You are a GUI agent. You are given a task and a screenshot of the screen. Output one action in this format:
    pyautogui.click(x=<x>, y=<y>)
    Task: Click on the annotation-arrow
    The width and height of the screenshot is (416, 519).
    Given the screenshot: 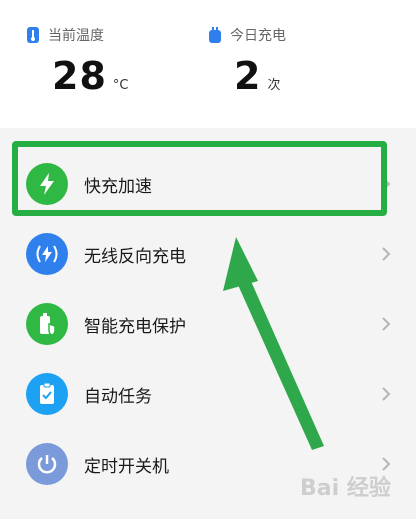 What is the action you would take?
    pyautogui.click(x=273, y=343)
    